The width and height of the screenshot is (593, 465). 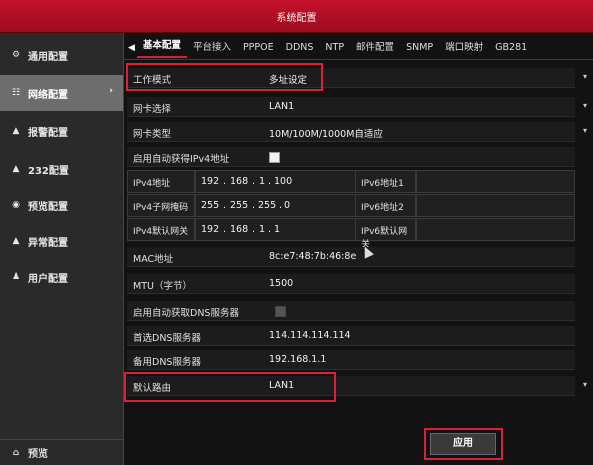 What do you see at coordinates (111, 91) in the screenshot?
I see `chevron-right-icon: ›` at bounding box center [111, 91].